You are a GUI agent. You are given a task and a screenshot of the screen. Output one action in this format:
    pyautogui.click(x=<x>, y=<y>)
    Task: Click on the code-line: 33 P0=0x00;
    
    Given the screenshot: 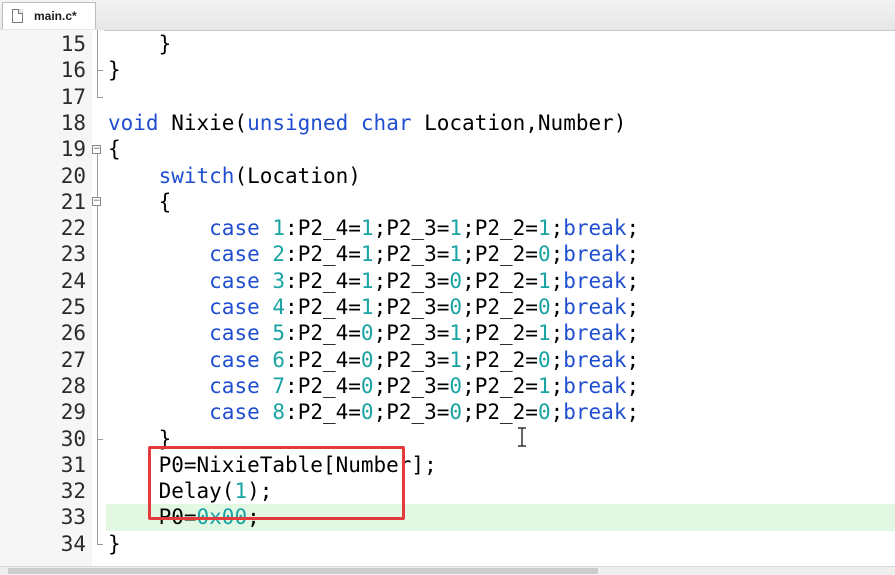 What is the action you would take?
    pyautogui.click(x=447, y=517)
    